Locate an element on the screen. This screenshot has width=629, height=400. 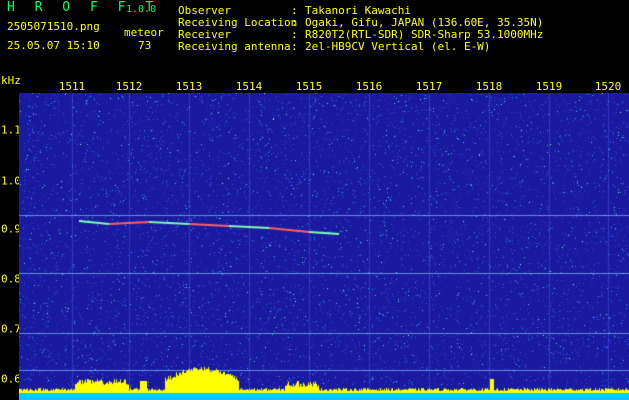
x-tick-label: 1518 is located at coordinates (489, 86).